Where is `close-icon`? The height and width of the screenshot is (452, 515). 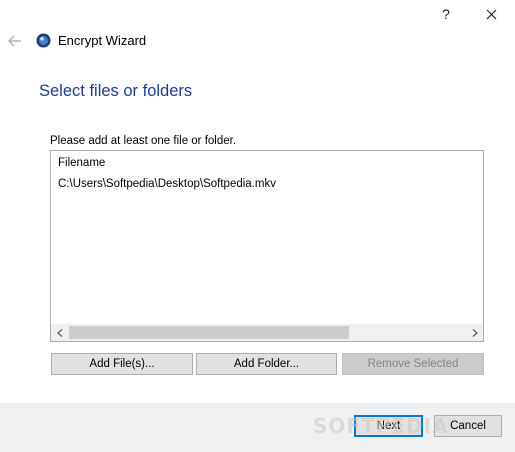
close-icon is located at coordinates (491, 14).